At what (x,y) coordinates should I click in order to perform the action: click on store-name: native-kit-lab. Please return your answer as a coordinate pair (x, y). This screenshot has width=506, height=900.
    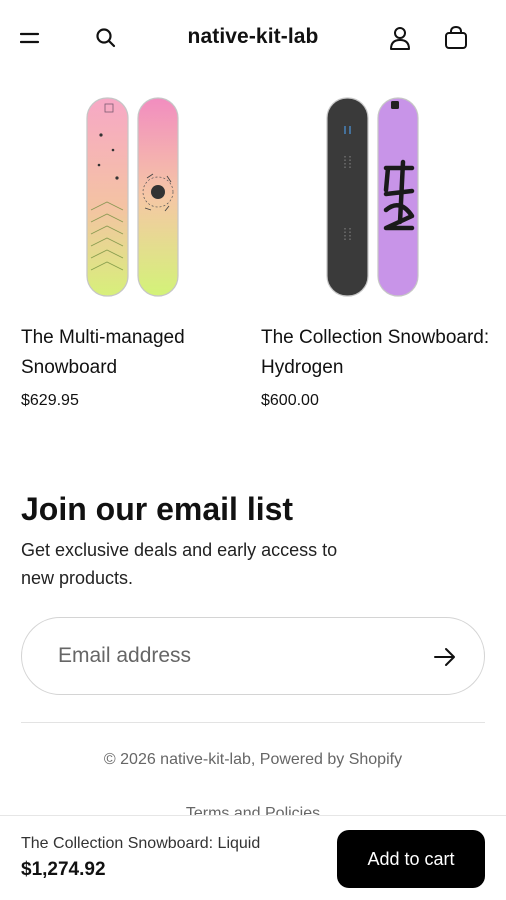
    Looking at the image, I should click on (253, 37).